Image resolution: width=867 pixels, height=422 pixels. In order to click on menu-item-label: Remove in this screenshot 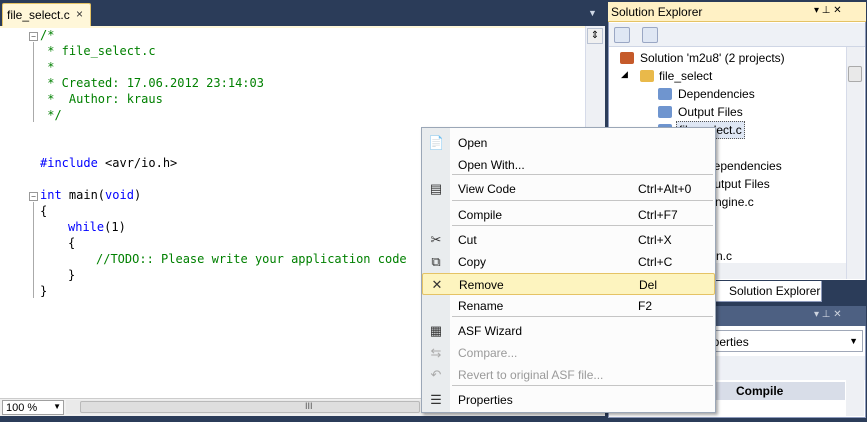, I will do `click(481, 285)`.